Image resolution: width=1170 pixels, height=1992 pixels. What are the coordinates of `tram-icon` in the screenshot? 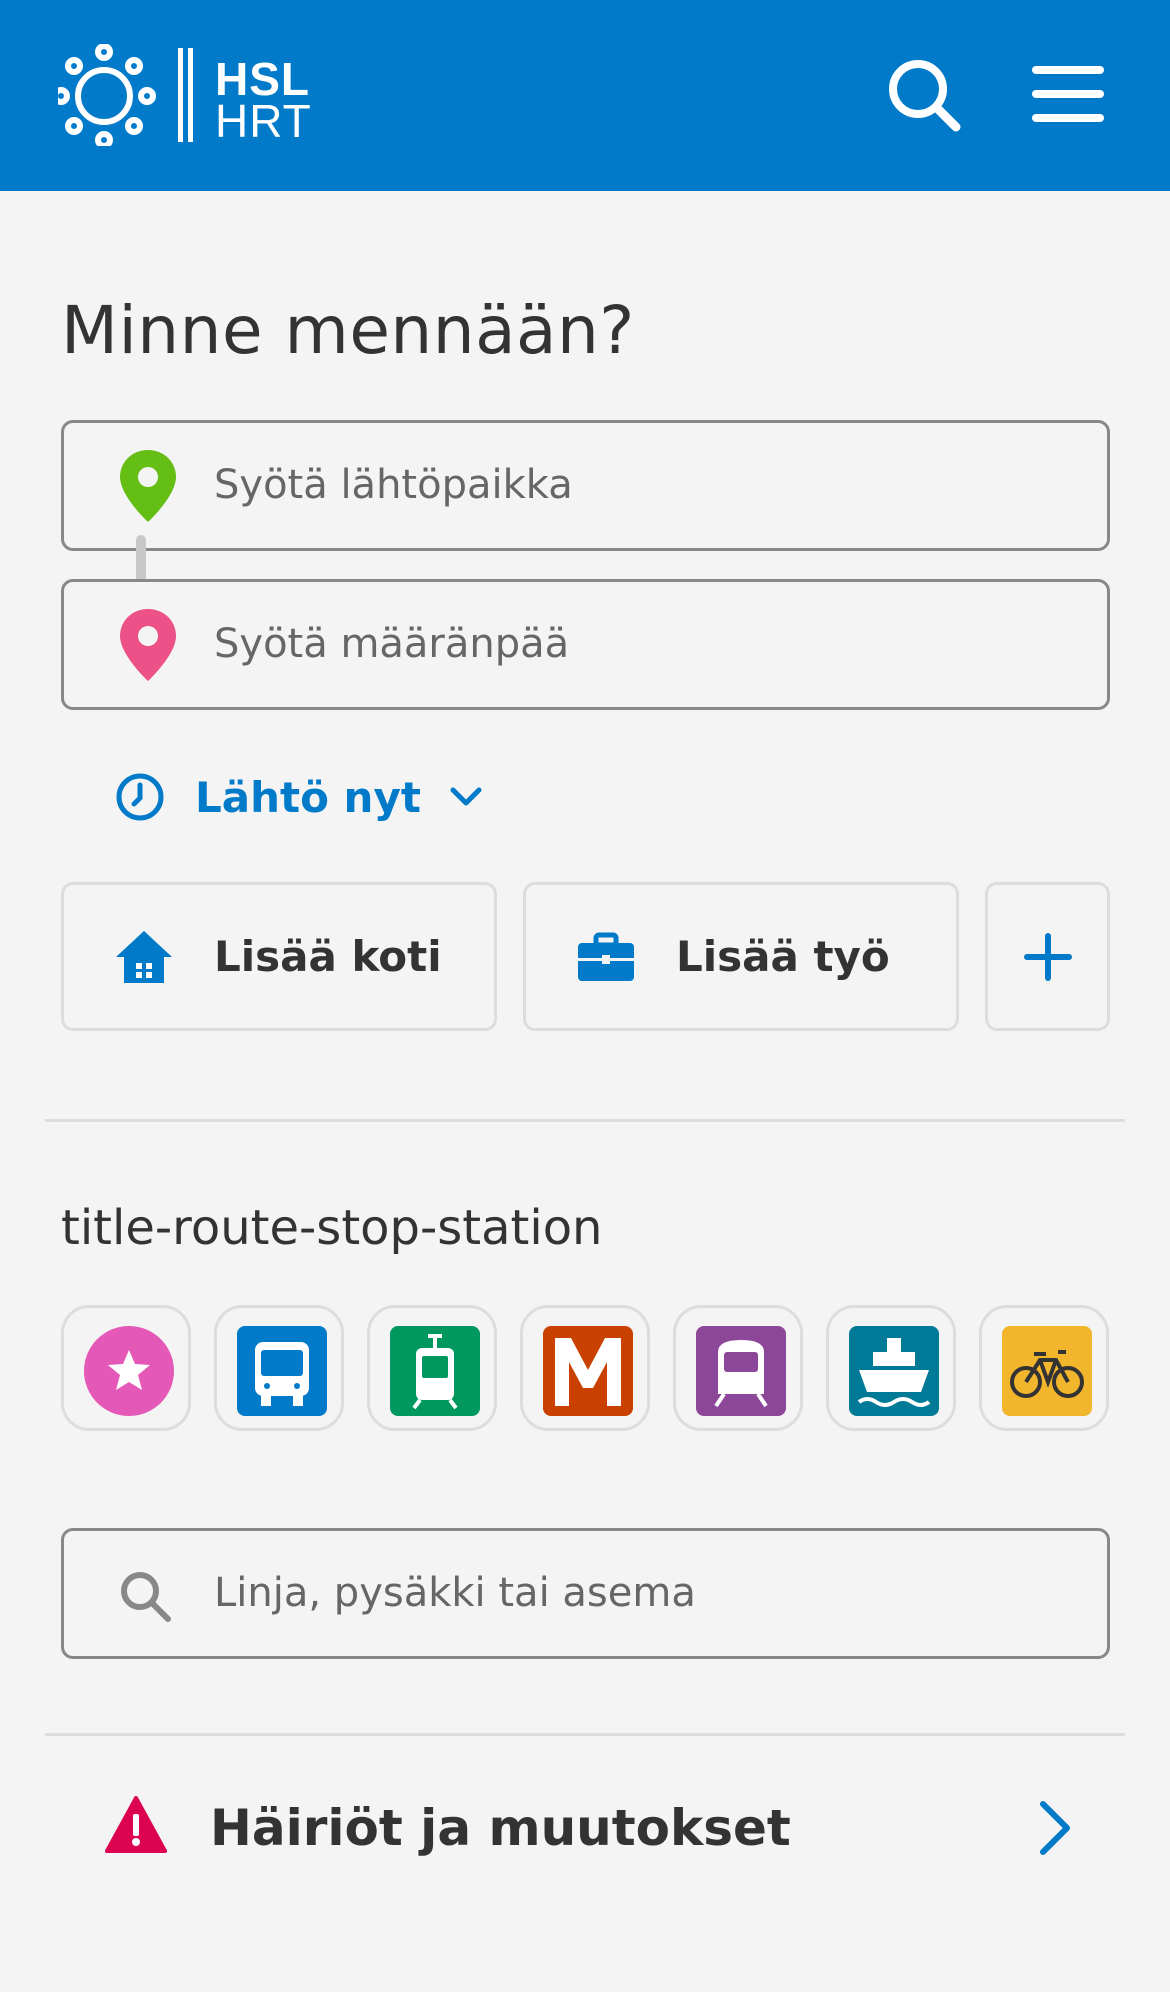 It's located at (435, 1371).